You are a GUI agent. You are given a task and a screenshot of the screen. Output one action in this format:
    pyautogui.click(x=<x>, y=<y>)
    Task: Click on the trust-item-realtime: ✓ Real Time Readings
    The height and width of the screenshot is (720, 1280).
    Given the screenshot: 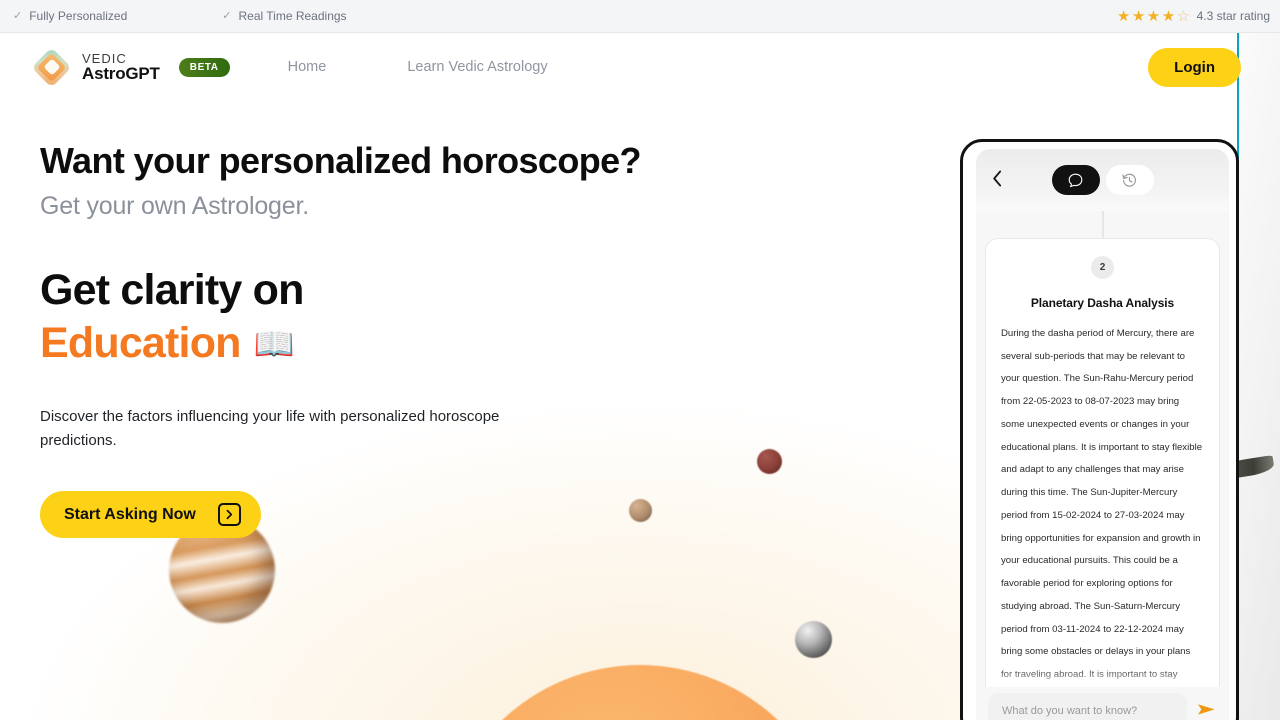 What is the action you would take?
    pyautogui.click(x=284, y=16)
    